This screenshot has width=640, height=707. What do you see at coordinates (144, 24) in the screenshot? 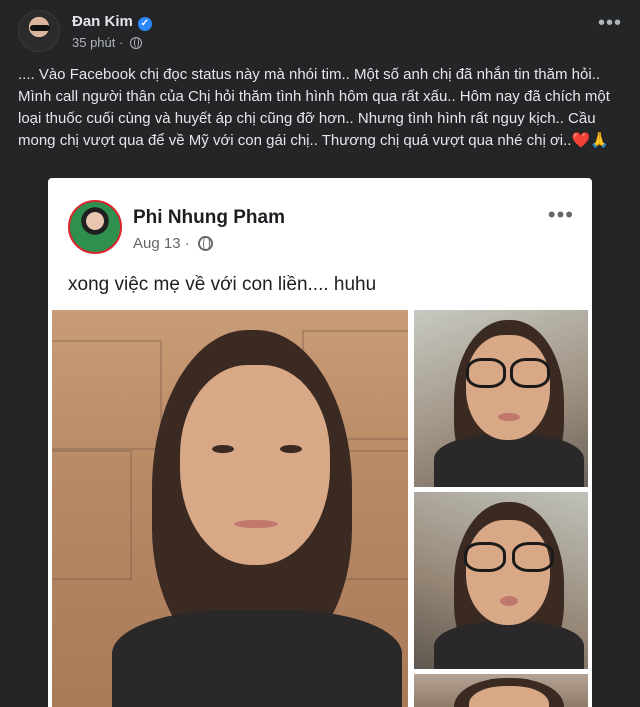
I see `verified-badge-icon: ✓` at bounding box center [144, 24].